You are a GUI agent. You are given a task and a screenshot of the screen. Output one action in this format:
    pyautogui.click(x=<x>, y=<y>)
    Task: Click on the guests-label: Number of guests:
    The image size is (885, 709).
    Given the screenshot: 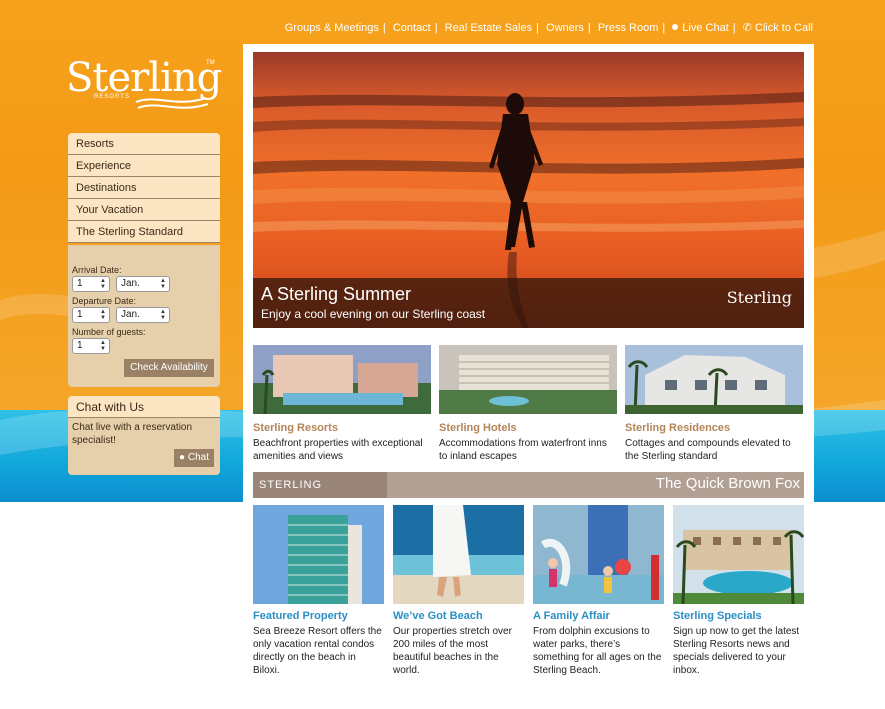 What is the action you would take?
    pyautogui.click(x=109, y=332)
    